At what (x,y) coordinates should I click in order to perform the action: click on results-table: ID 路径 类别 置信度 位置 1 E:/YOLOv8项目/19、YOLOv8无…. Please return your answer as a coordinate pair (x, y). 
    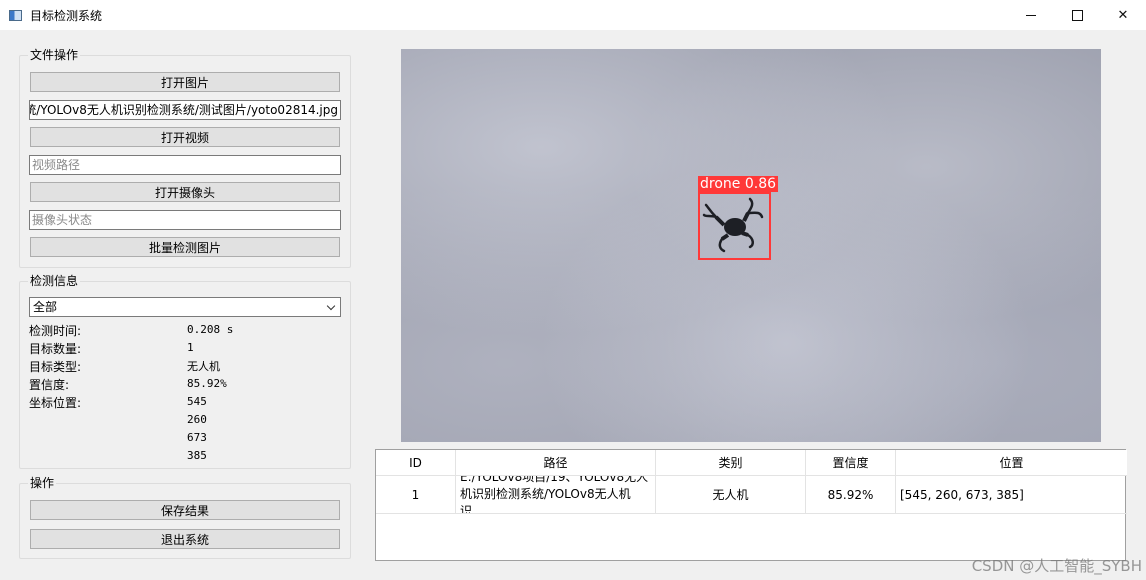
    Looking at the image, I should click on (751, 505).